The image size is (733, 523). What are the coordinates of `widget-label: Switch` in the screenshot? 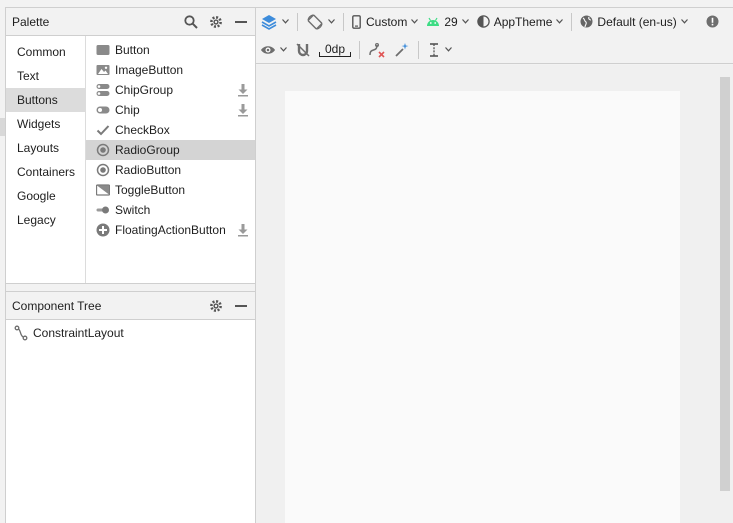 It's located at (133, 210).